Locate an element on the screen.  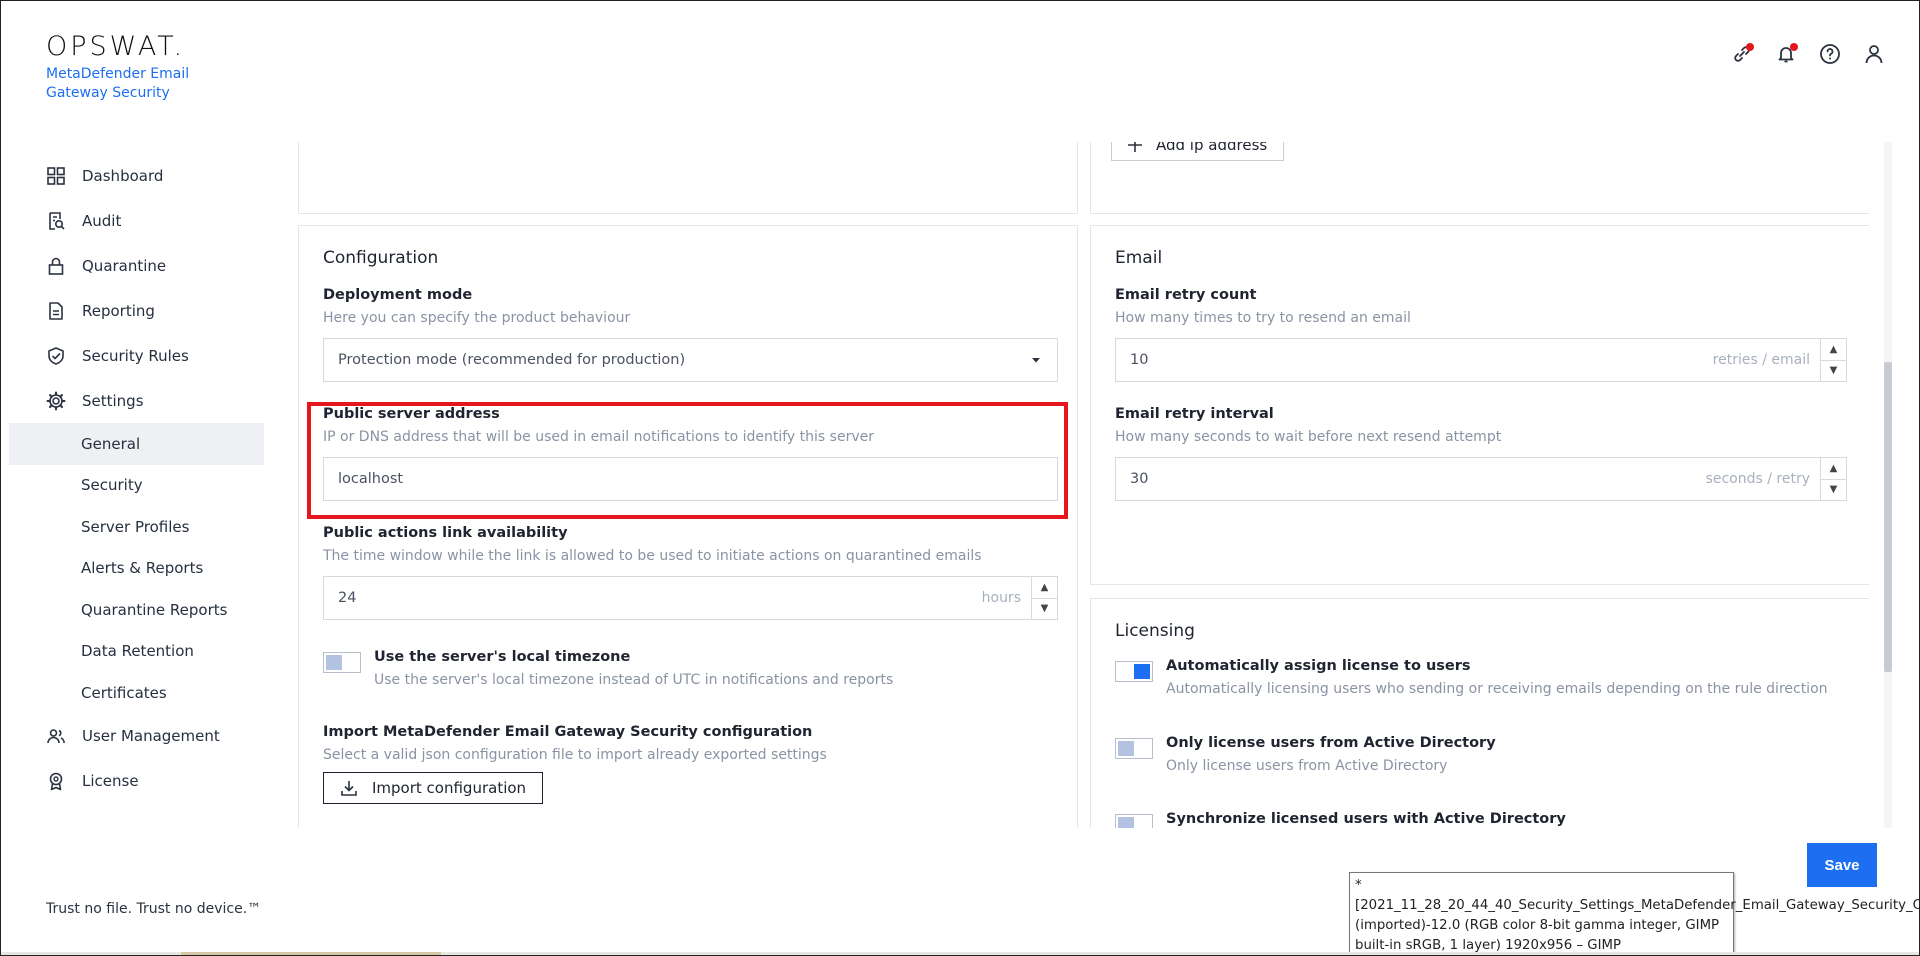
product-name: MetaDefender Email Gateway Security is located at coordinates (118, 83).